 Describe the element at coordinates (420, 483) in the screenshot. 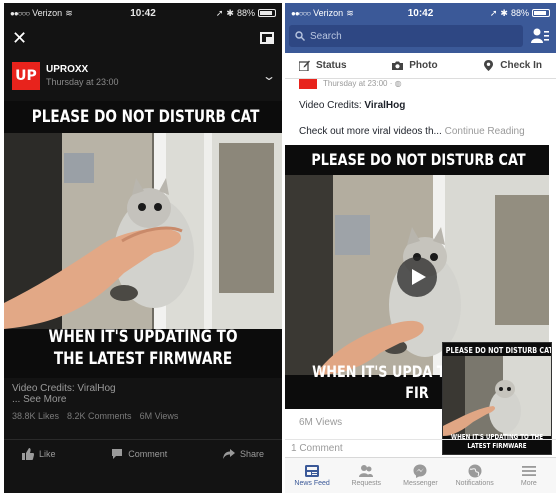

I see `tab-label: Messenger` at that location.